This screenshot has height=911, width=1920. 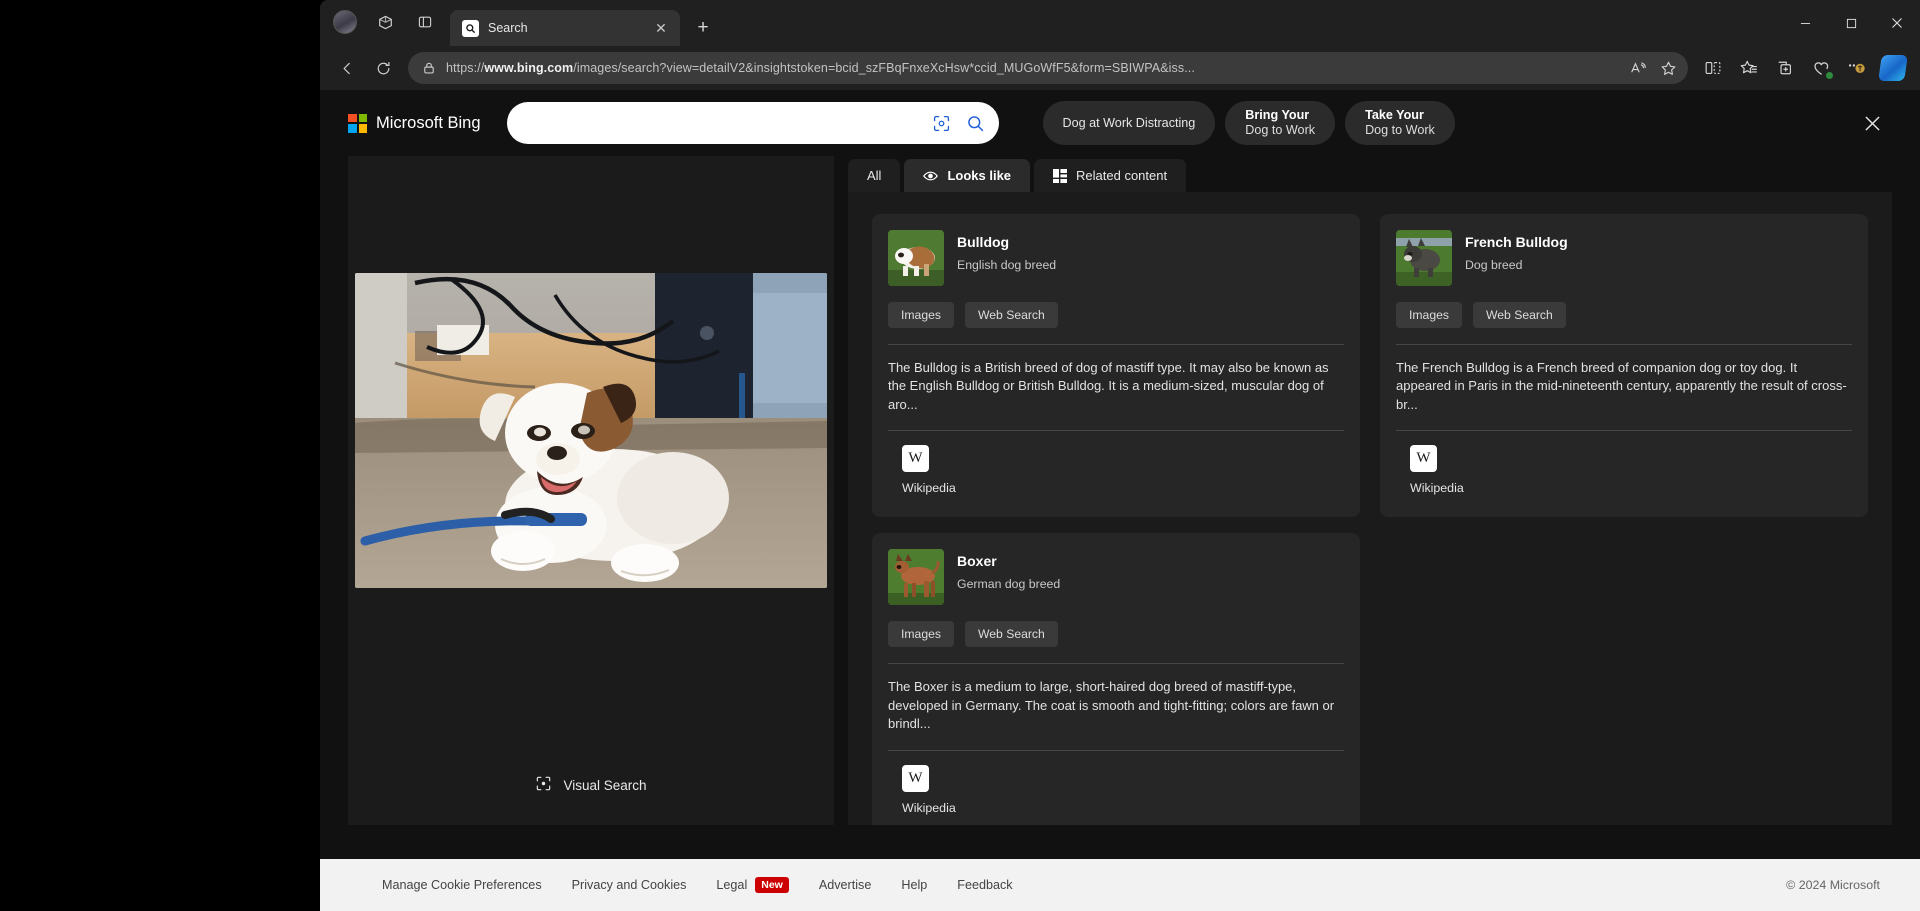 What do you see at coordinates (1821, 68) in the screenshot?
I see `browser-essentials-icon` at bounding box center [1821, 68].